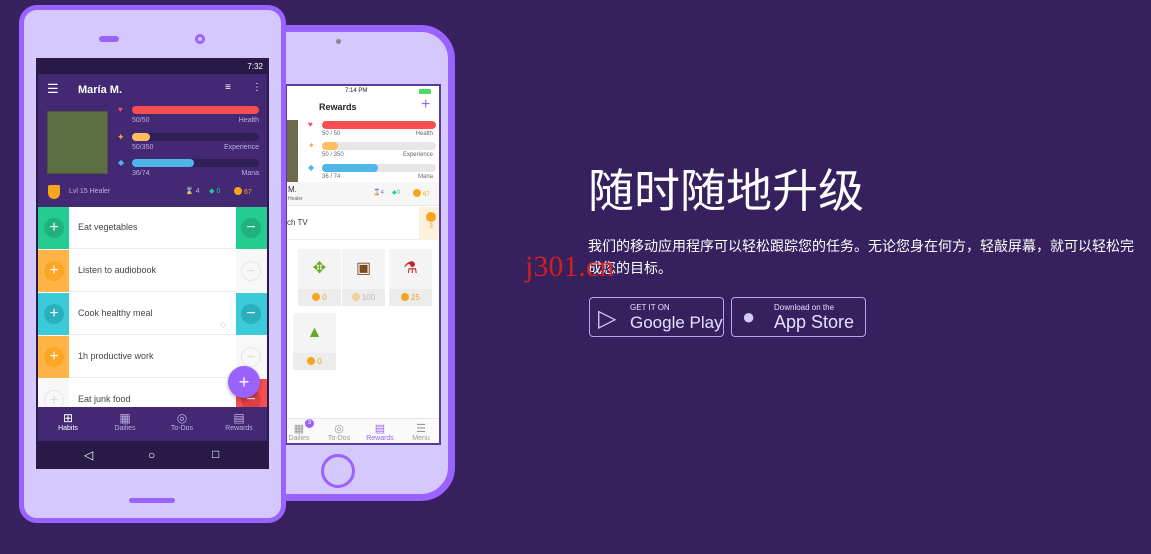 The width and height of the screenshot is (1151, 554). I want to click on home-icon: ○, so click(151, 455).